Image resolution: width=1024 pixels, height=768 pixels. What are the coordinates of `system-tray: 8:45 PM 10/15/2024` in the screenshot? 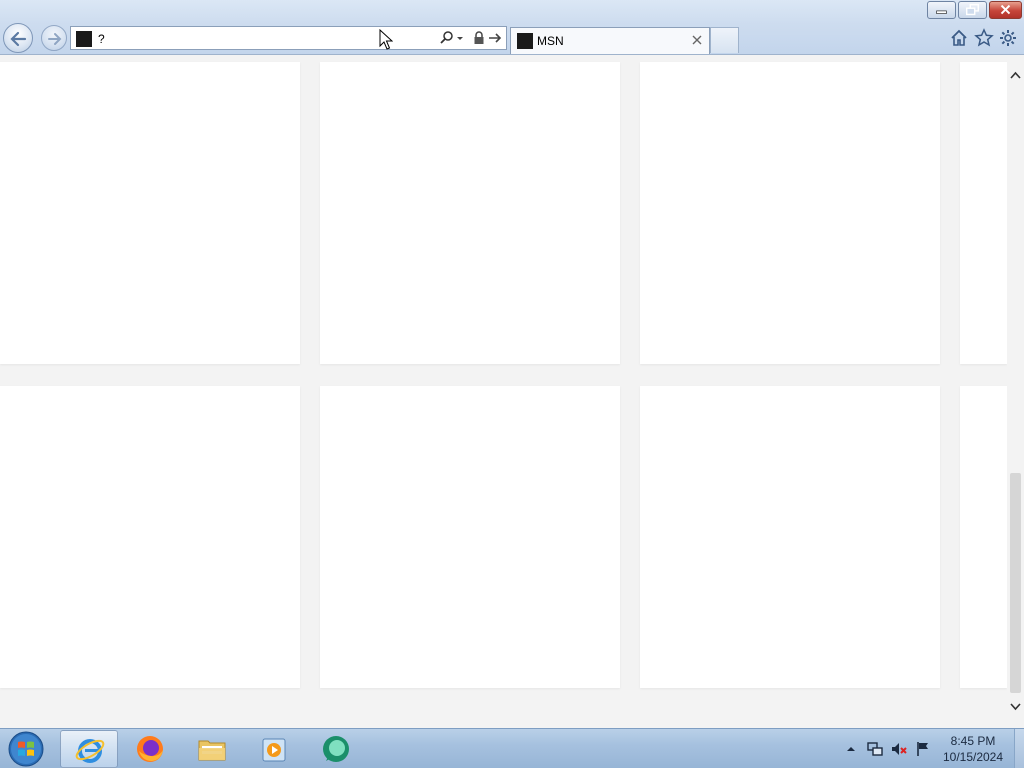 It's located at (932, 748).